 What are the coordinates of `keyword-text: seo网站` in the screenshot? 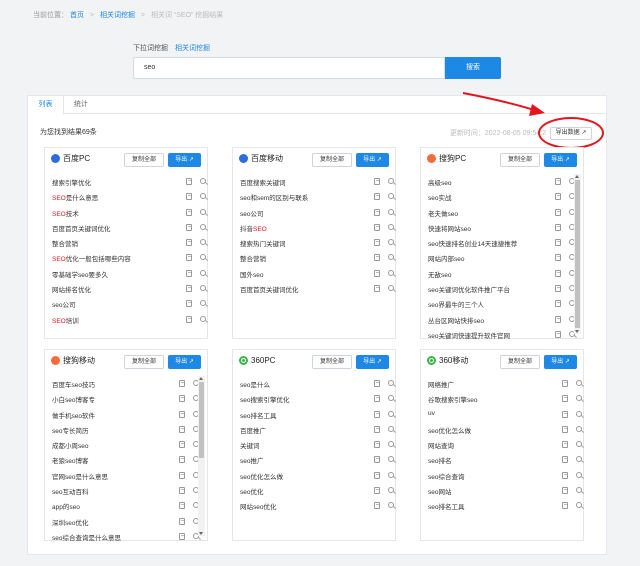 It's located at (439, 491).